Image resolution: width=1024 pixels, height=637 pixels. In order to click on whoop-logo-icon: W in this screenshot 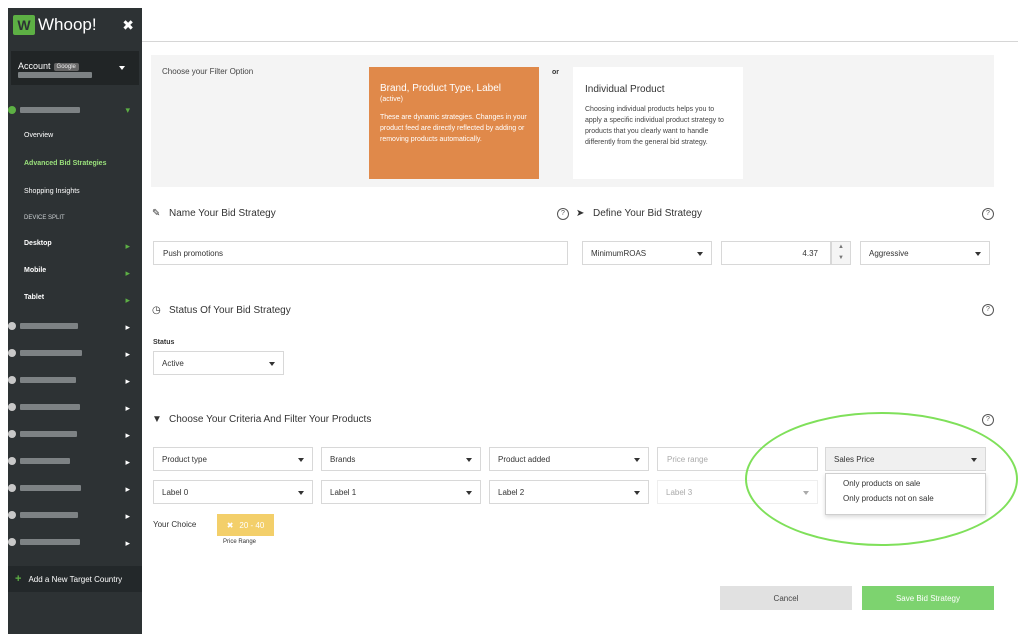, I will do `click(24, 25)`.